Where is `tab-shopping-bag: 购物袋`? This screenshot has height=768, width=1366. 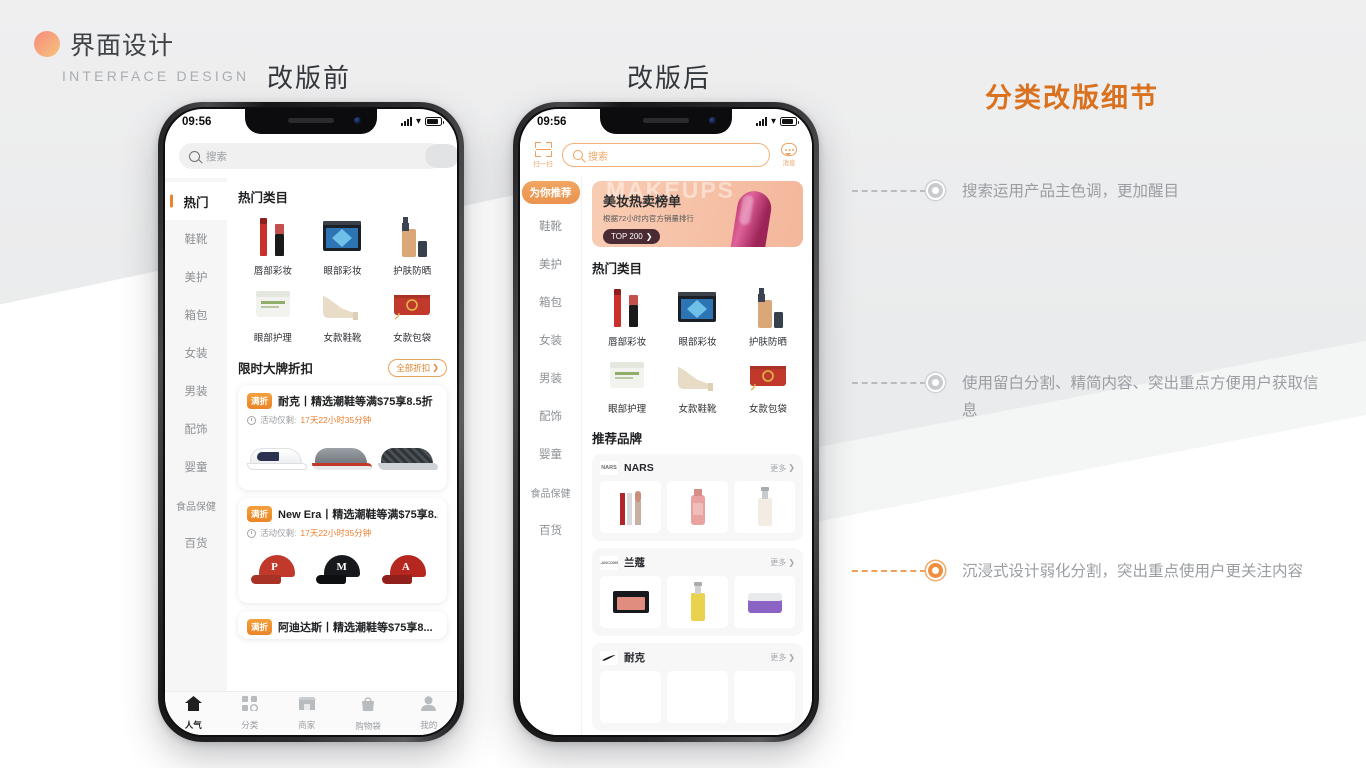 tab-shopping-bag: 购物袋 is located at coordinates (368, 714).